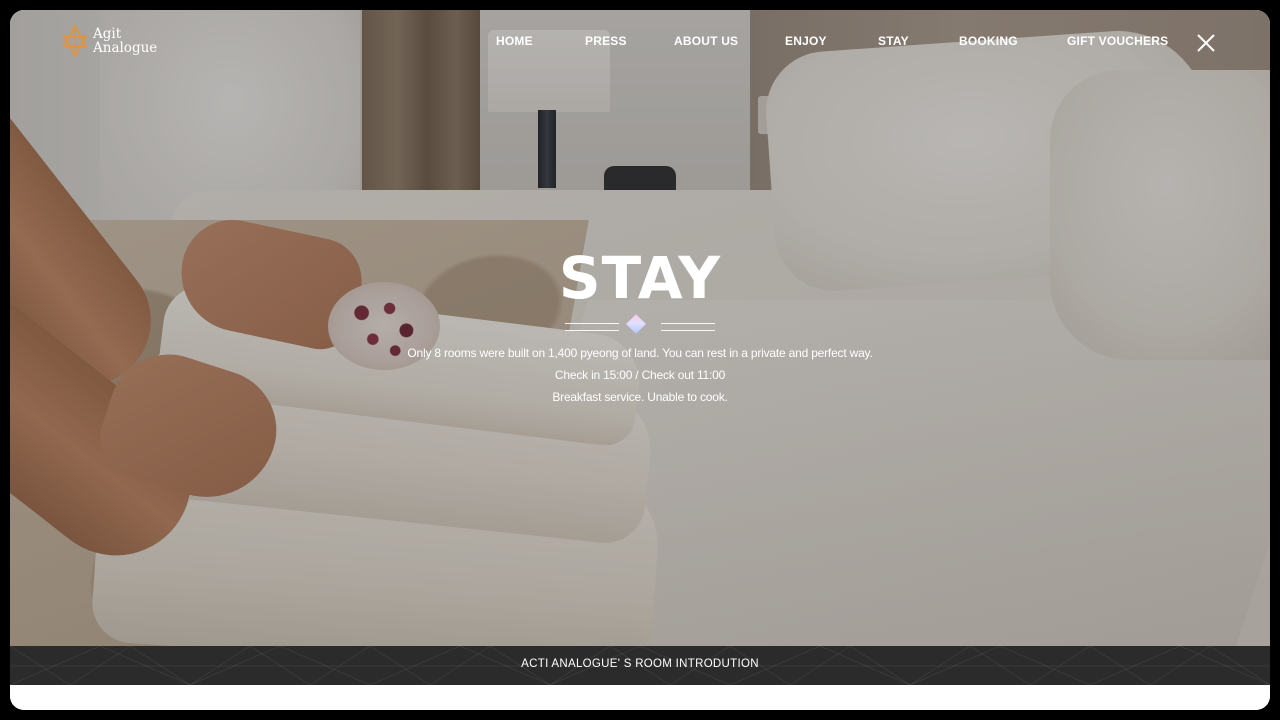 This screenshot has height=720, width=1280. What do you see at coordinates (706, 41) in the screenshot?
I see `nav-item-about-us: ABOUT US` at bounding box center [706, 41].